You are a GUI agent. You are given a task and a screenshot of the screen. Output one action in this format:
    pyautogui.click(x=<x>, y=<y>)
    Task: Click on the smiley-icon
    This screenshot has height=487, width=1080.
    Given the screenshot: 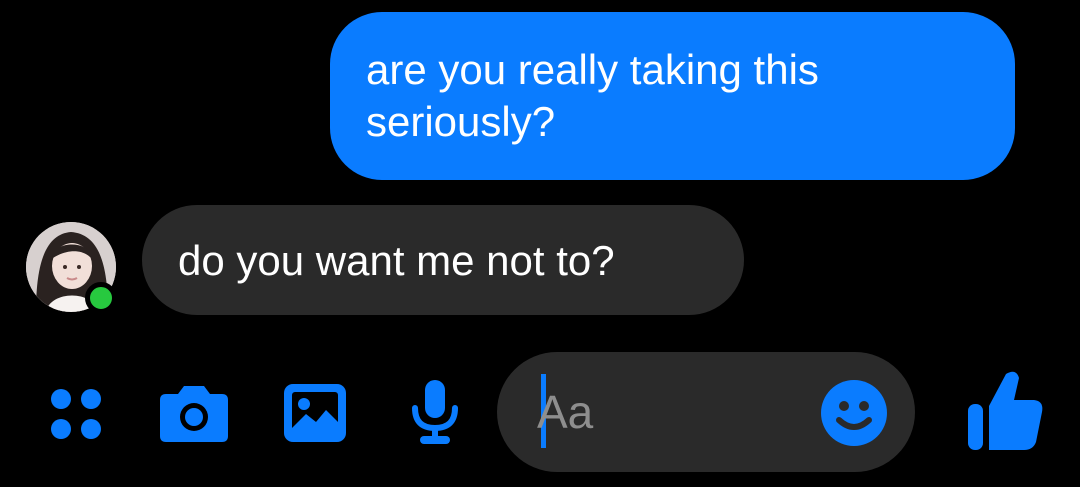 What is the action you would take?
    pyautogui.click(x=854, y=413)
    